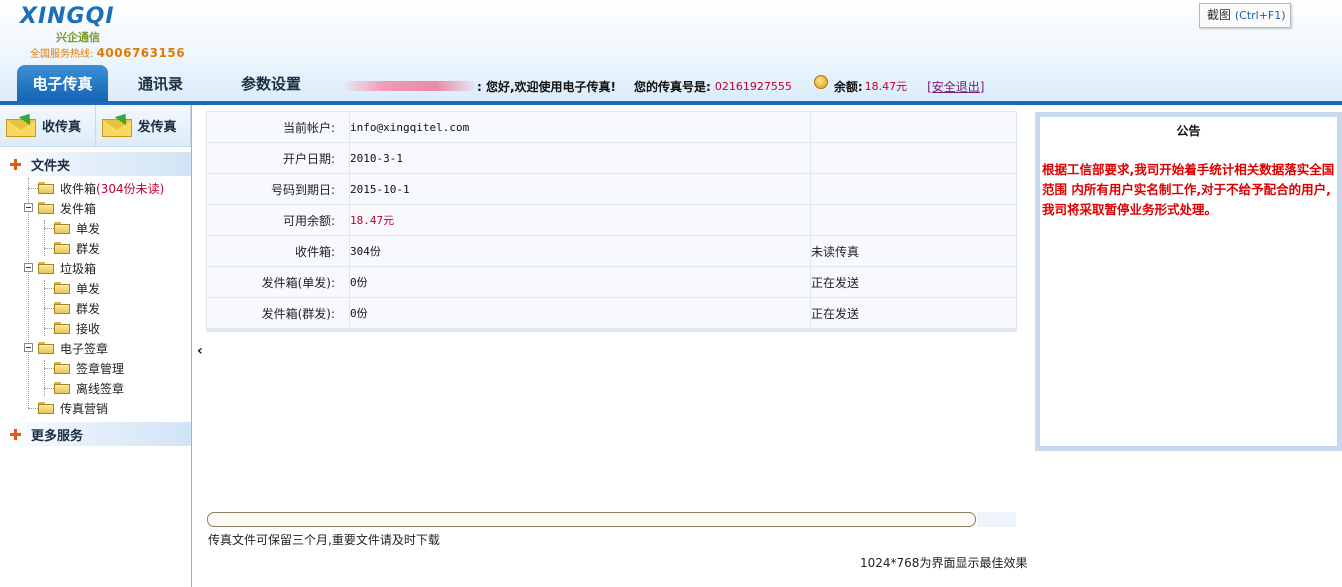 The width and height of the screenshot is (1342, 587). What do you see at coordinates (117, 123) in the screenshot?
I see `envelope-send-icon` at bounding box center [117, 123].